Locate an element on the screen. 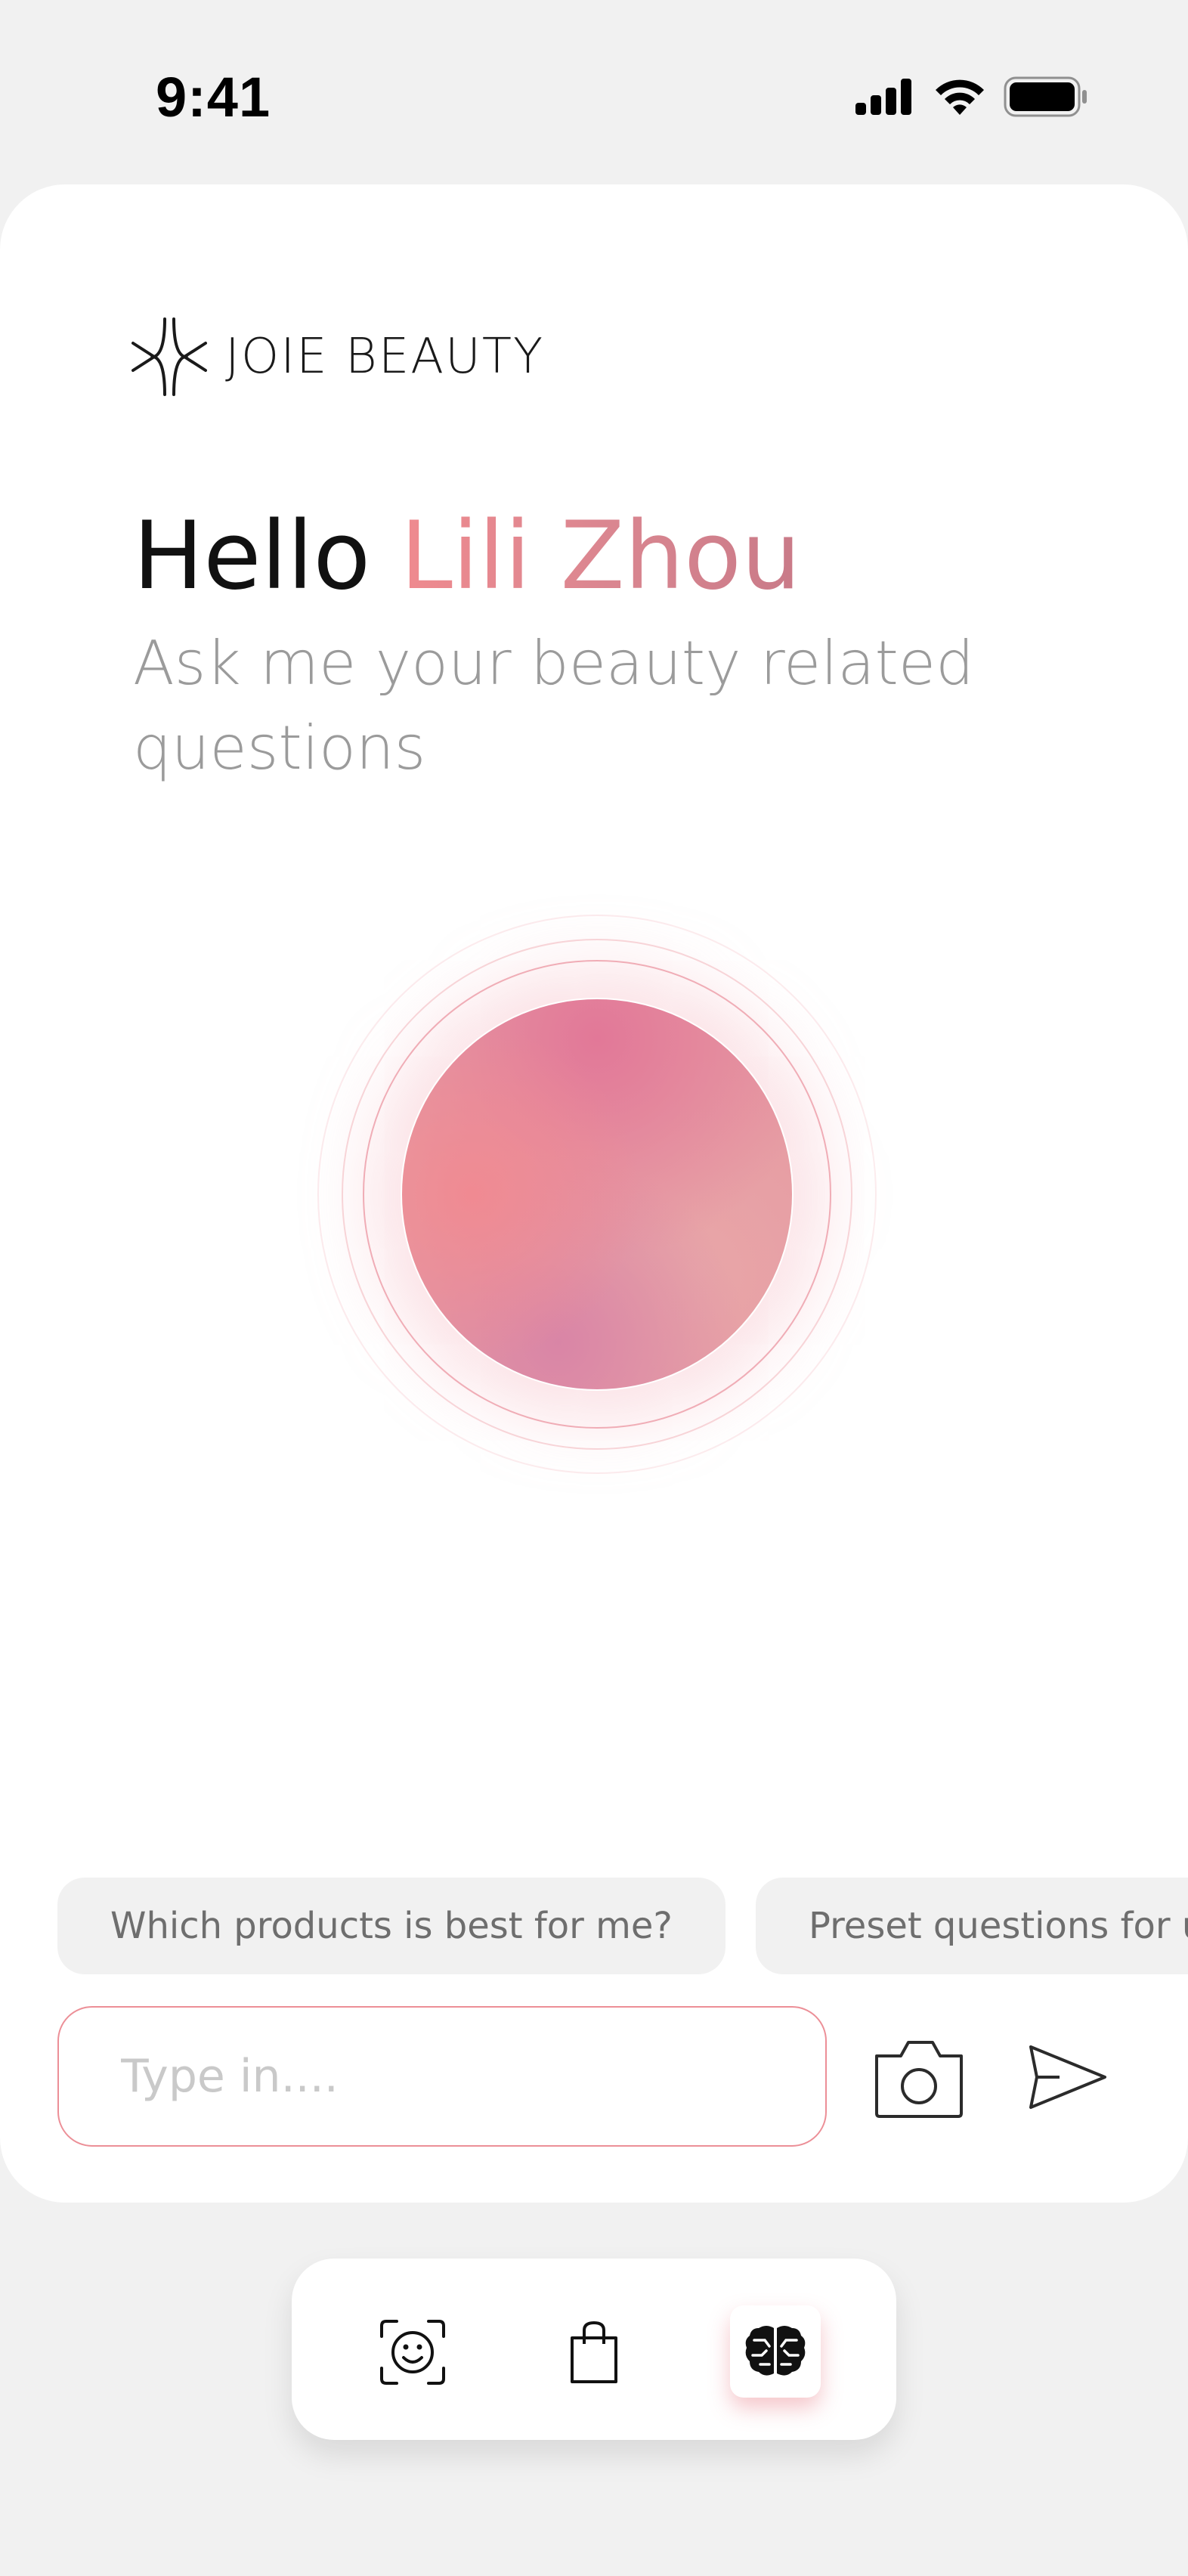  message-input is located at coordinates (445, 2076).